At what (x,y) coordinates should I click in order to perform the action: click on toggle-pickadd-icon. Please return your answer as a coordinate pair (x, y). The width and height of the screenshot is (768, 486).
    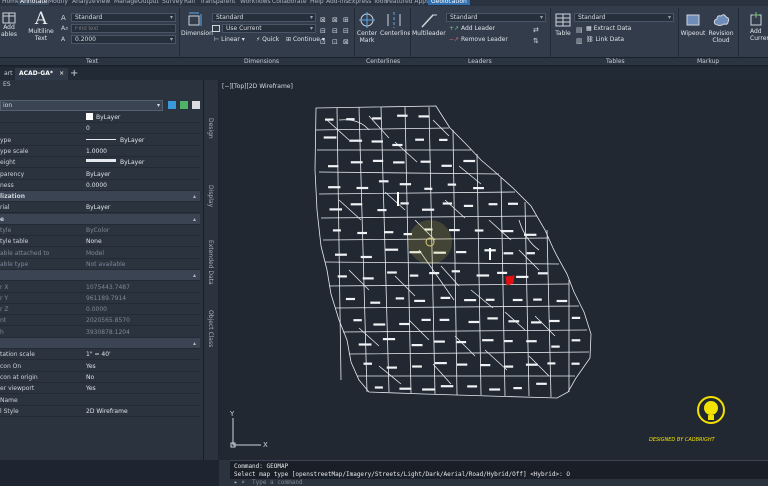
    Looking at the image, I should click on (172, 105).